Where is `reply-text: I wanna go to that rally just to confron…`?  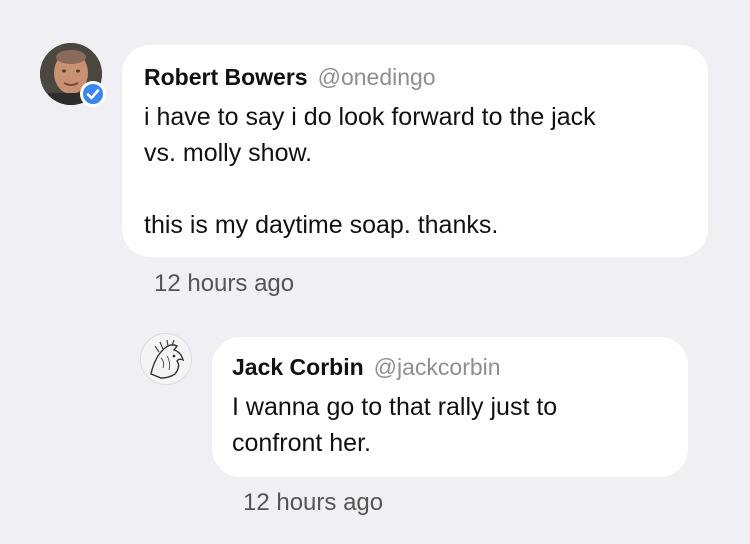
reply-text: I wanna go to that rally just to confron… is located at coordinates (450, 425).